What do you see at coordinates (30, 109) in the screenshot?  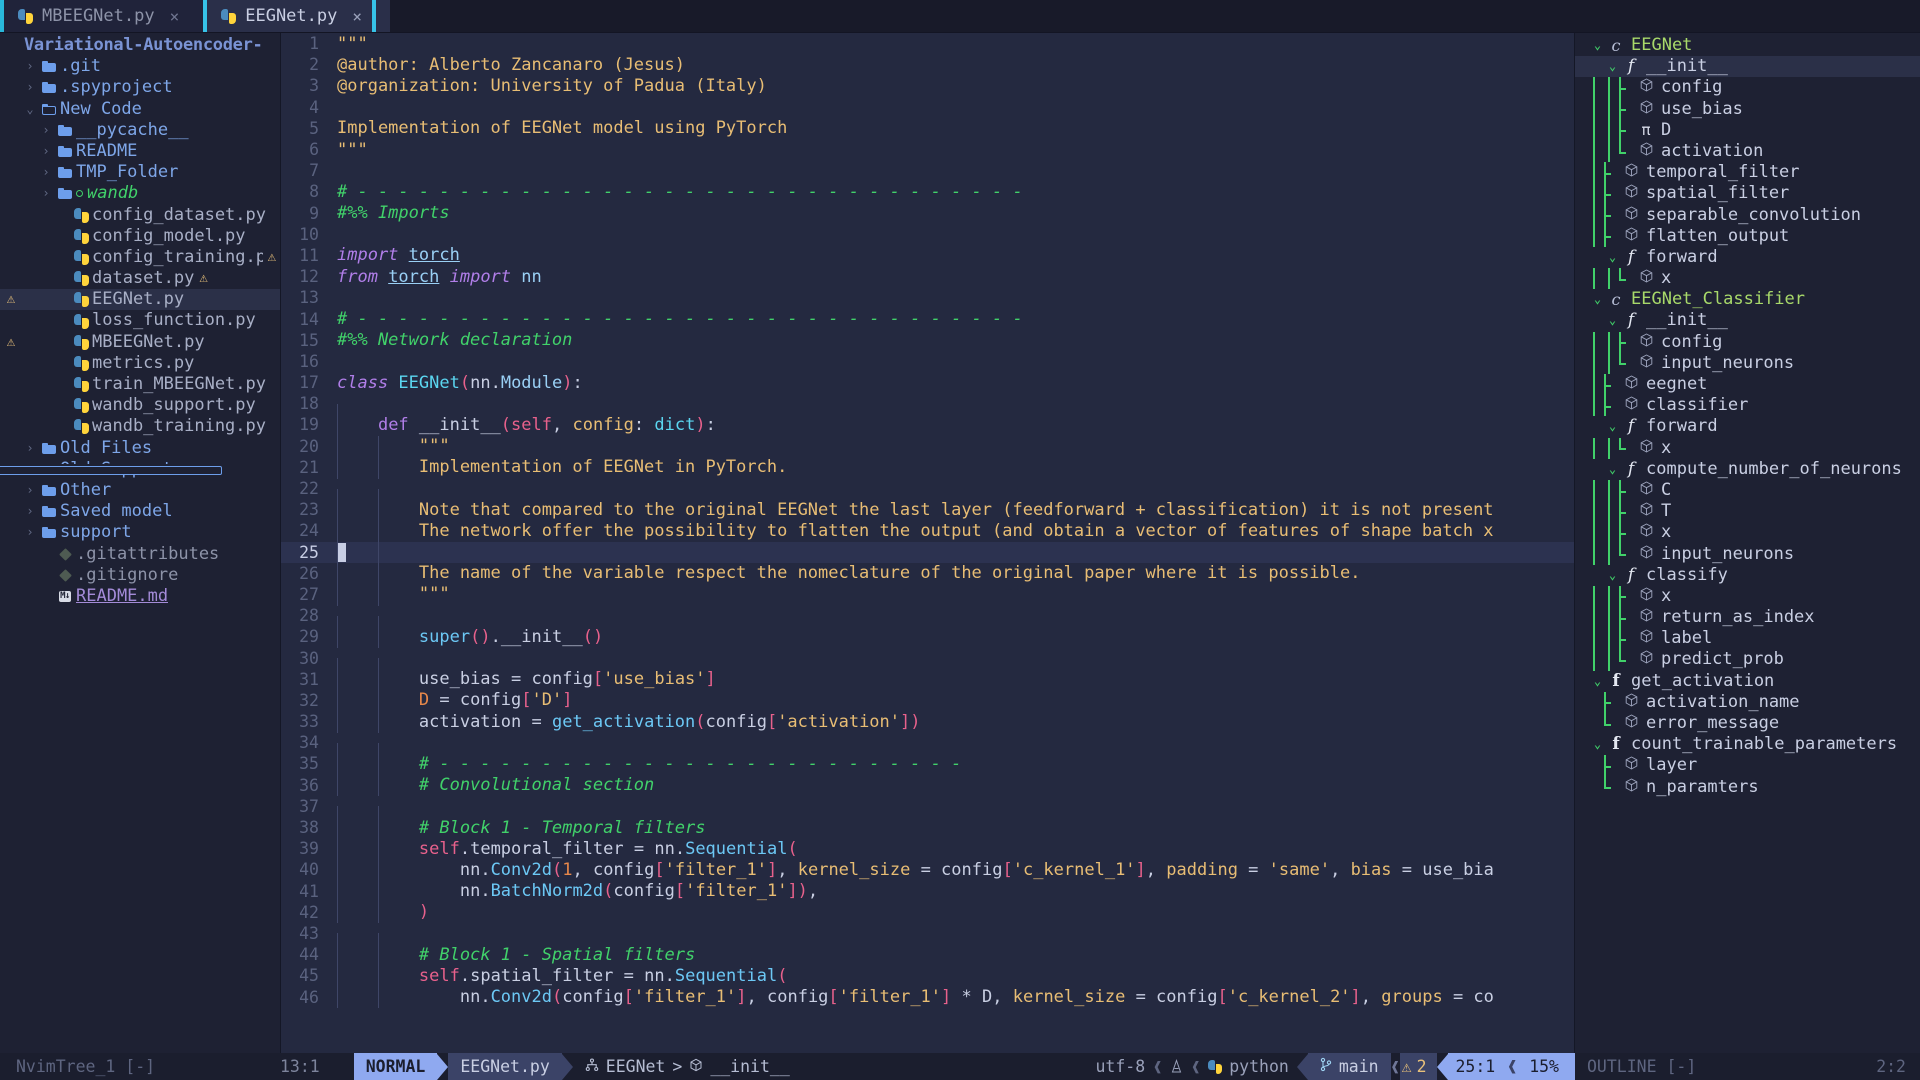 I see `chevron-toggle-icon: ⌄` at bounding box center [30, 109].